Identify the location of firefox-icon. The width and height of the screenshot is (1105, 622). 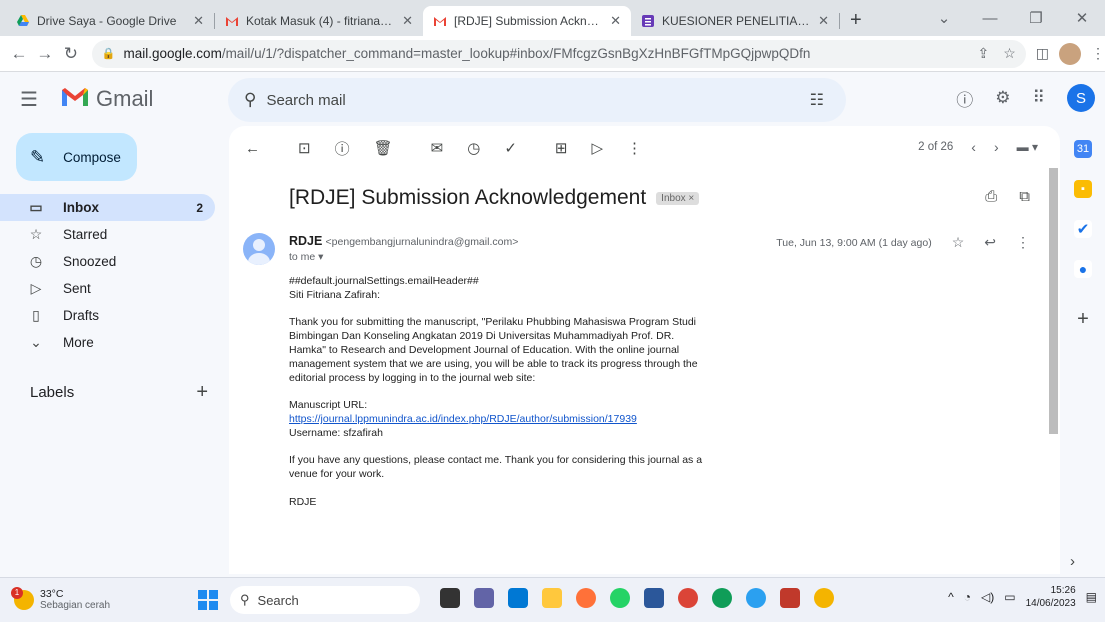
(586, 598).